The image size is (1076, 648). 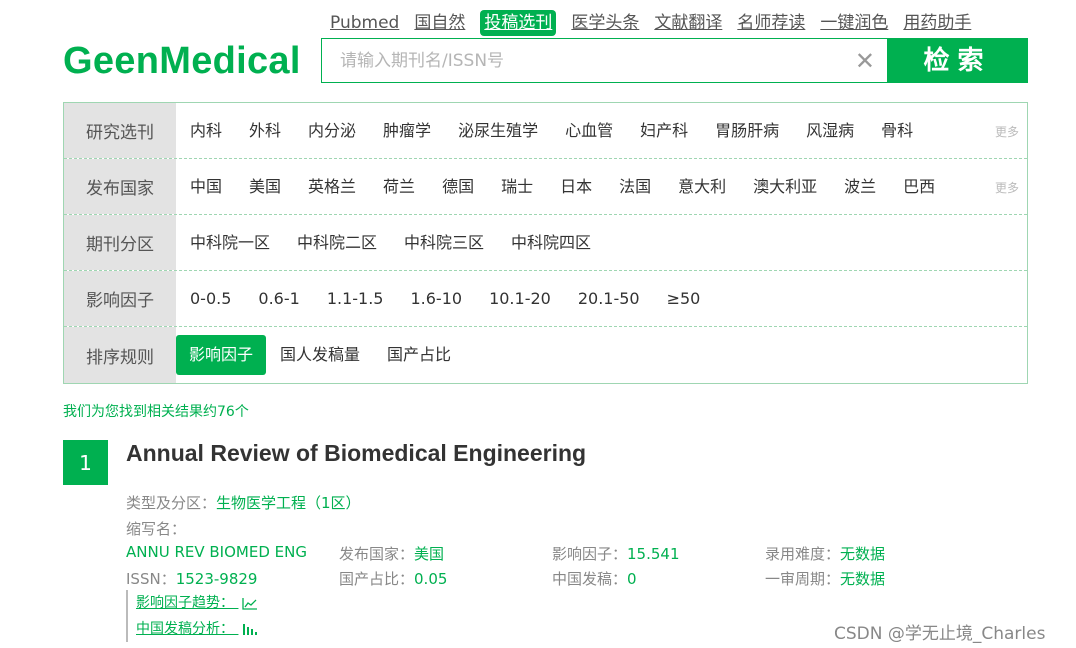 What do you see at coordinates (356, 453) in the screenshot?
I see `journal-title-link: Annual Review of Biomedical Engineering` at bounding box center [356, 453].